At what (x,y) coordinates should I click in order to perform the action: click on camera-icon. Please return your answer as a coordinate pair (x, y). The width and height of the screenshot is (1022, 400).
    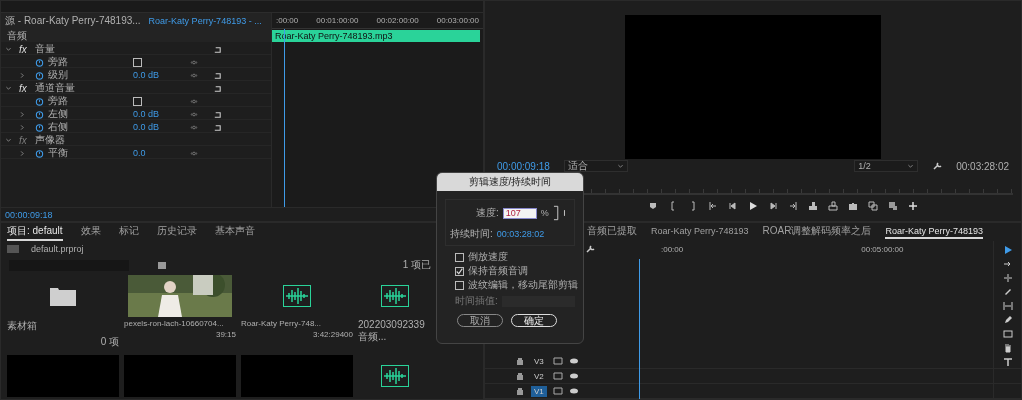
    Looking at the image, I should click on (853, 206).